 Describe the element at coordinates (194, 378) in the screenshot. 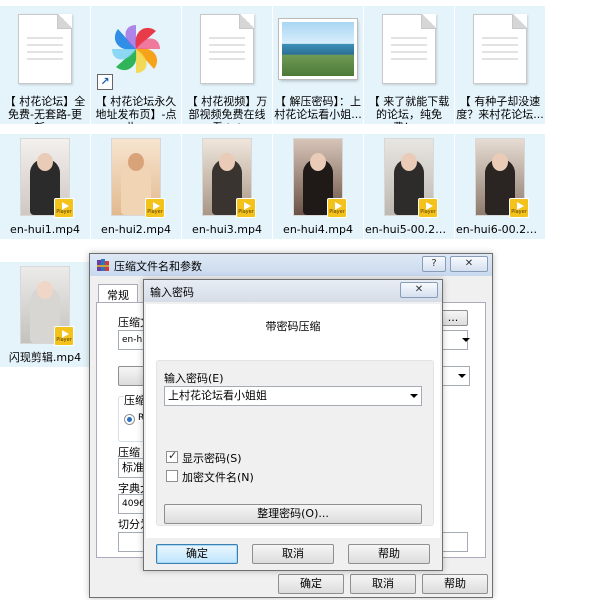

I see `password-label: 输入密码(E)` at that location.